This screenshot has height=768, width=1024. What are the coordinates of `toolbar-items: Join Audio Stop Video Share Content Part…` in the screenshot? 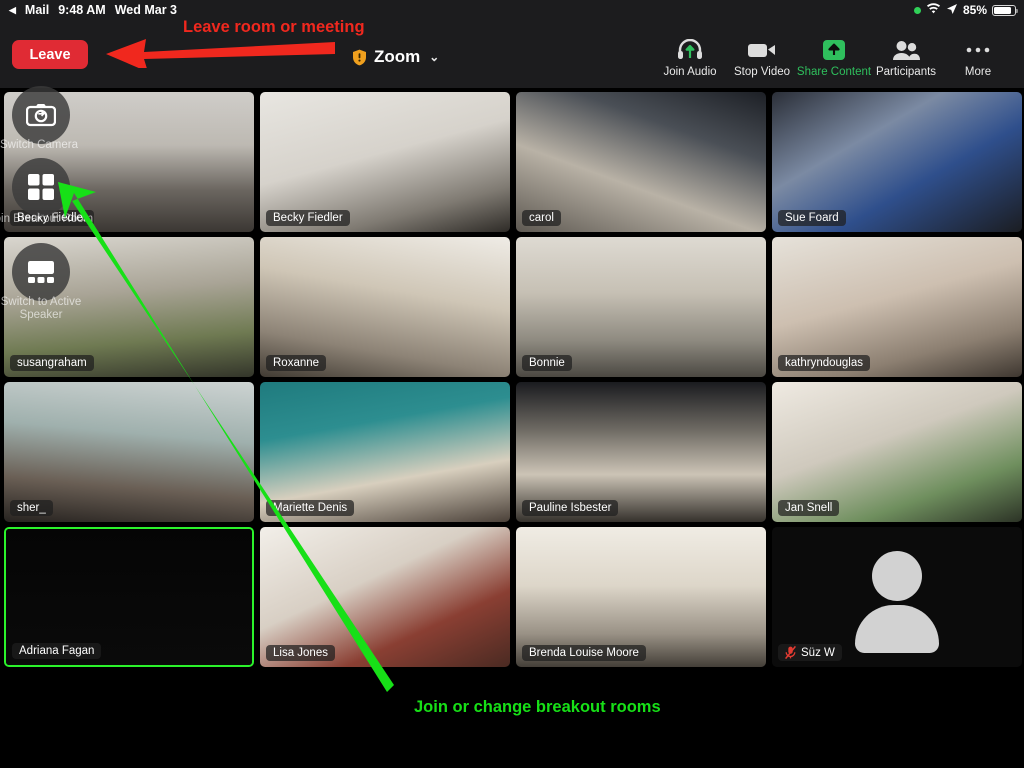 It's located at (834, 58).